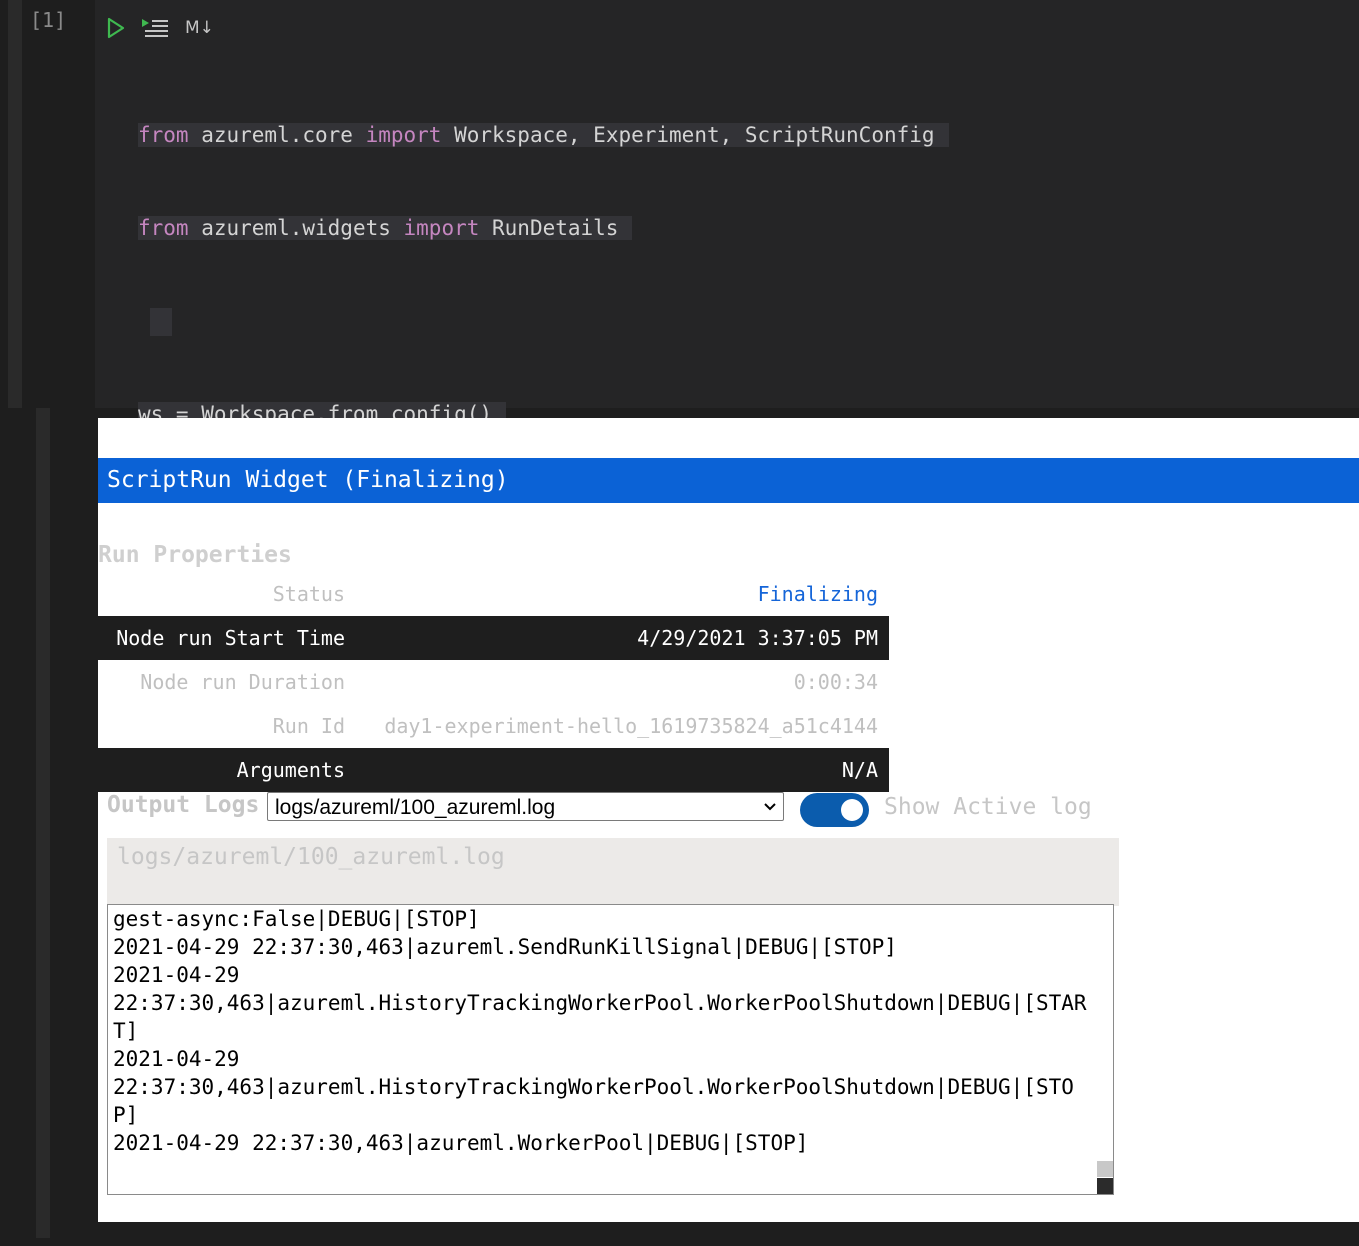  I want to click on run-below-icon, so click(155, 28).